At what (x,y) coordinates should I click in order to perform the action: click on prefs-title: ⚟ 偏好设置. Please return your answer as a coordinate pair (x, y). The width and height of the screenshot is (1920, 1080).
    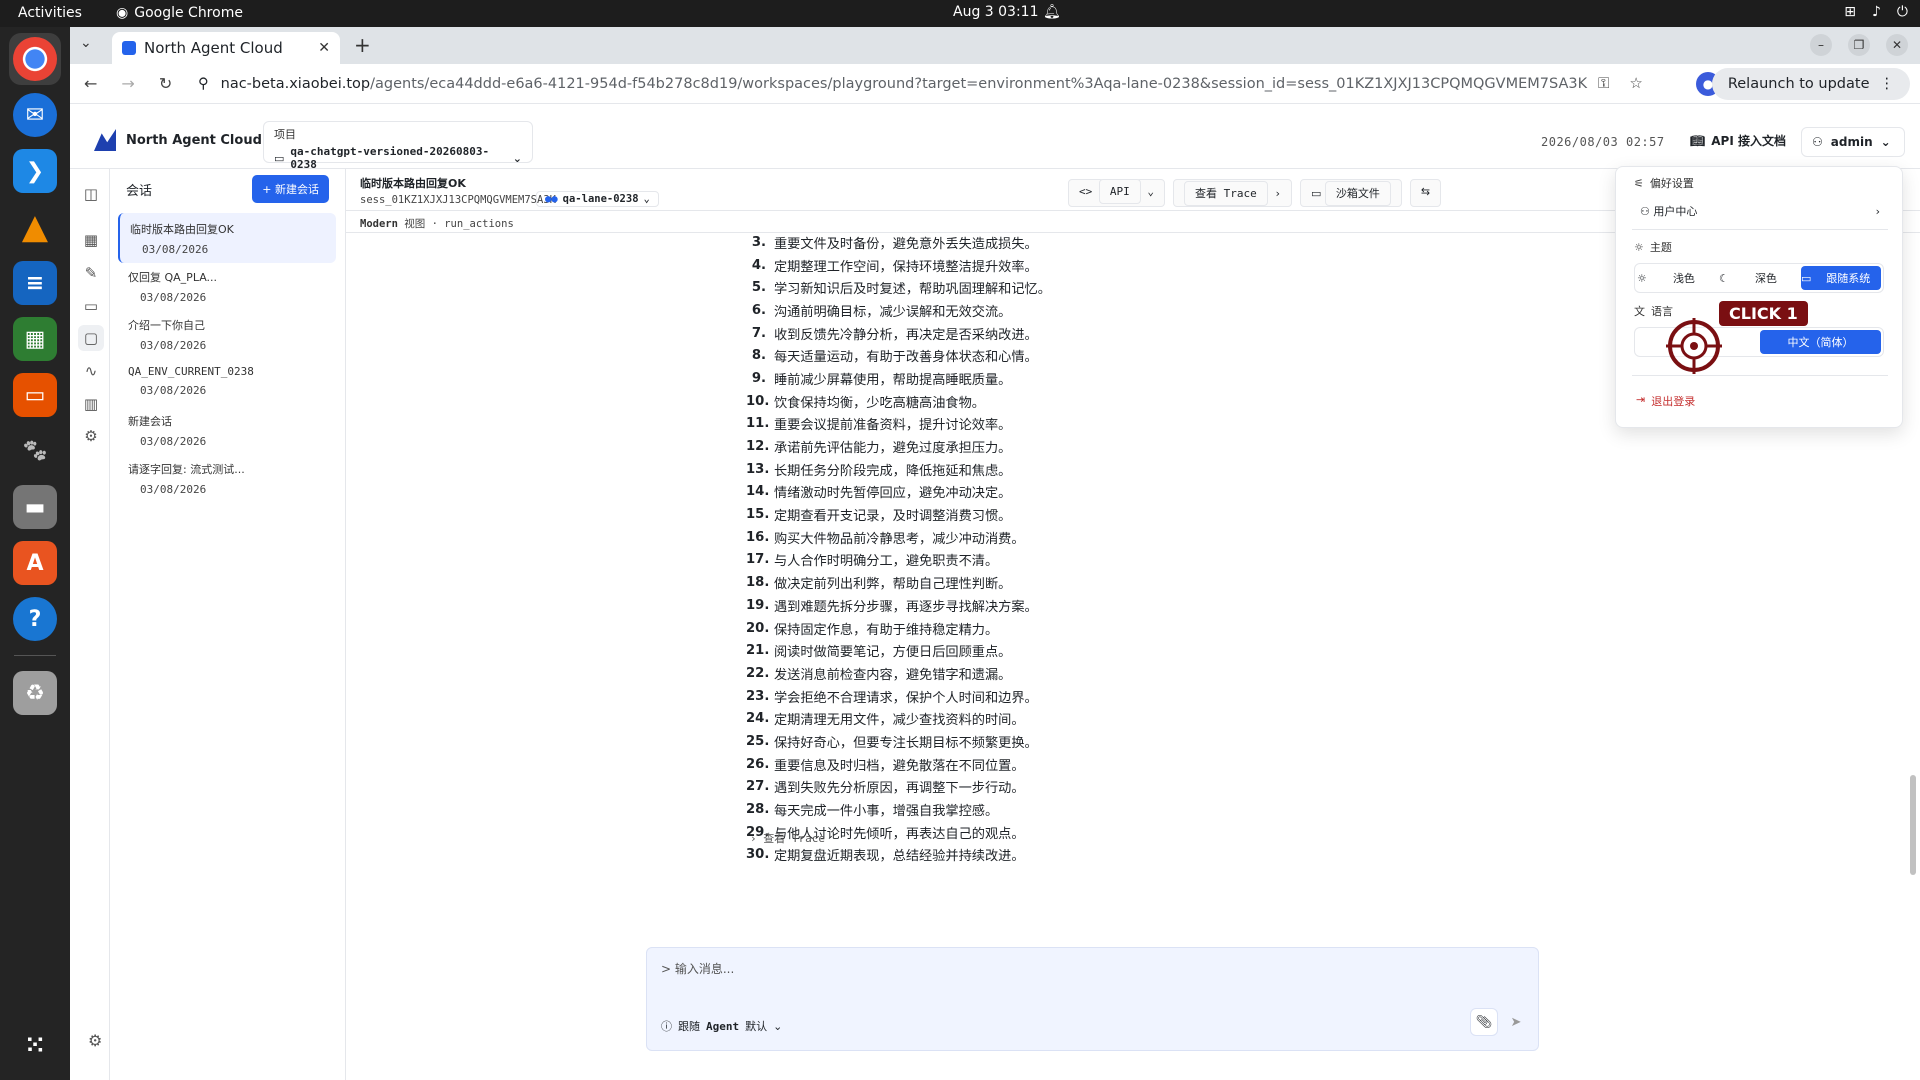
    Looking at the image, I should click on (1664, 183).